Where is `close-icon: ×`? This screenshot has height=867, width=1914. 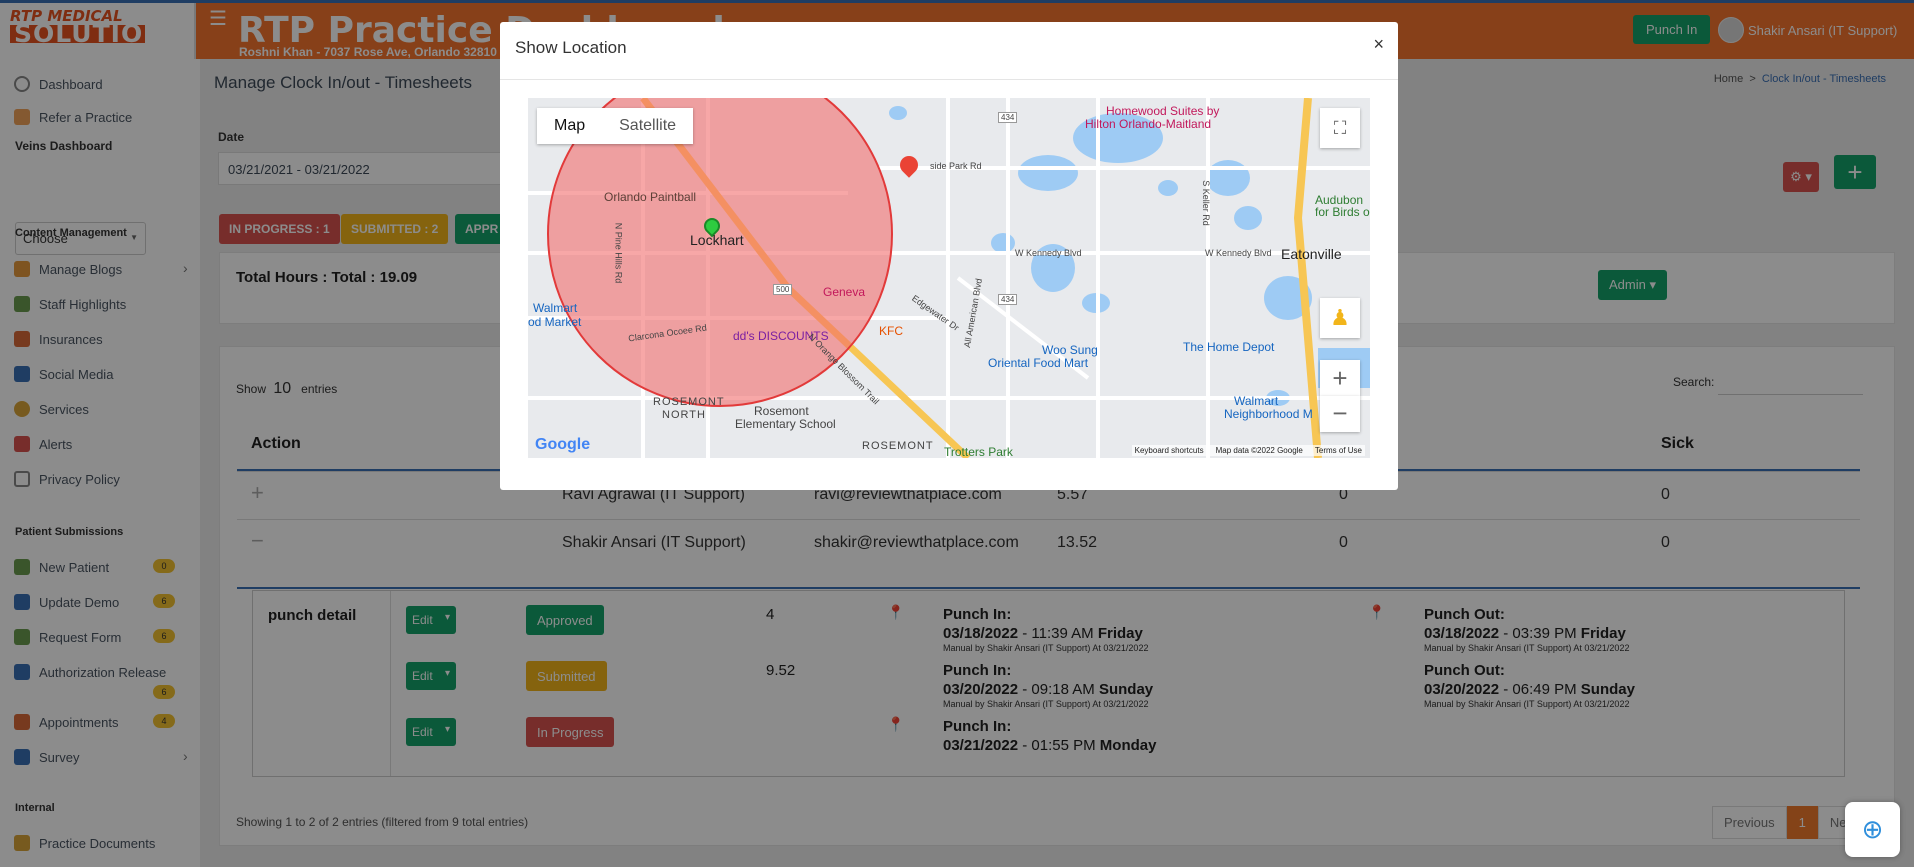 close-icon: × is located at coordinates (1378, 44).